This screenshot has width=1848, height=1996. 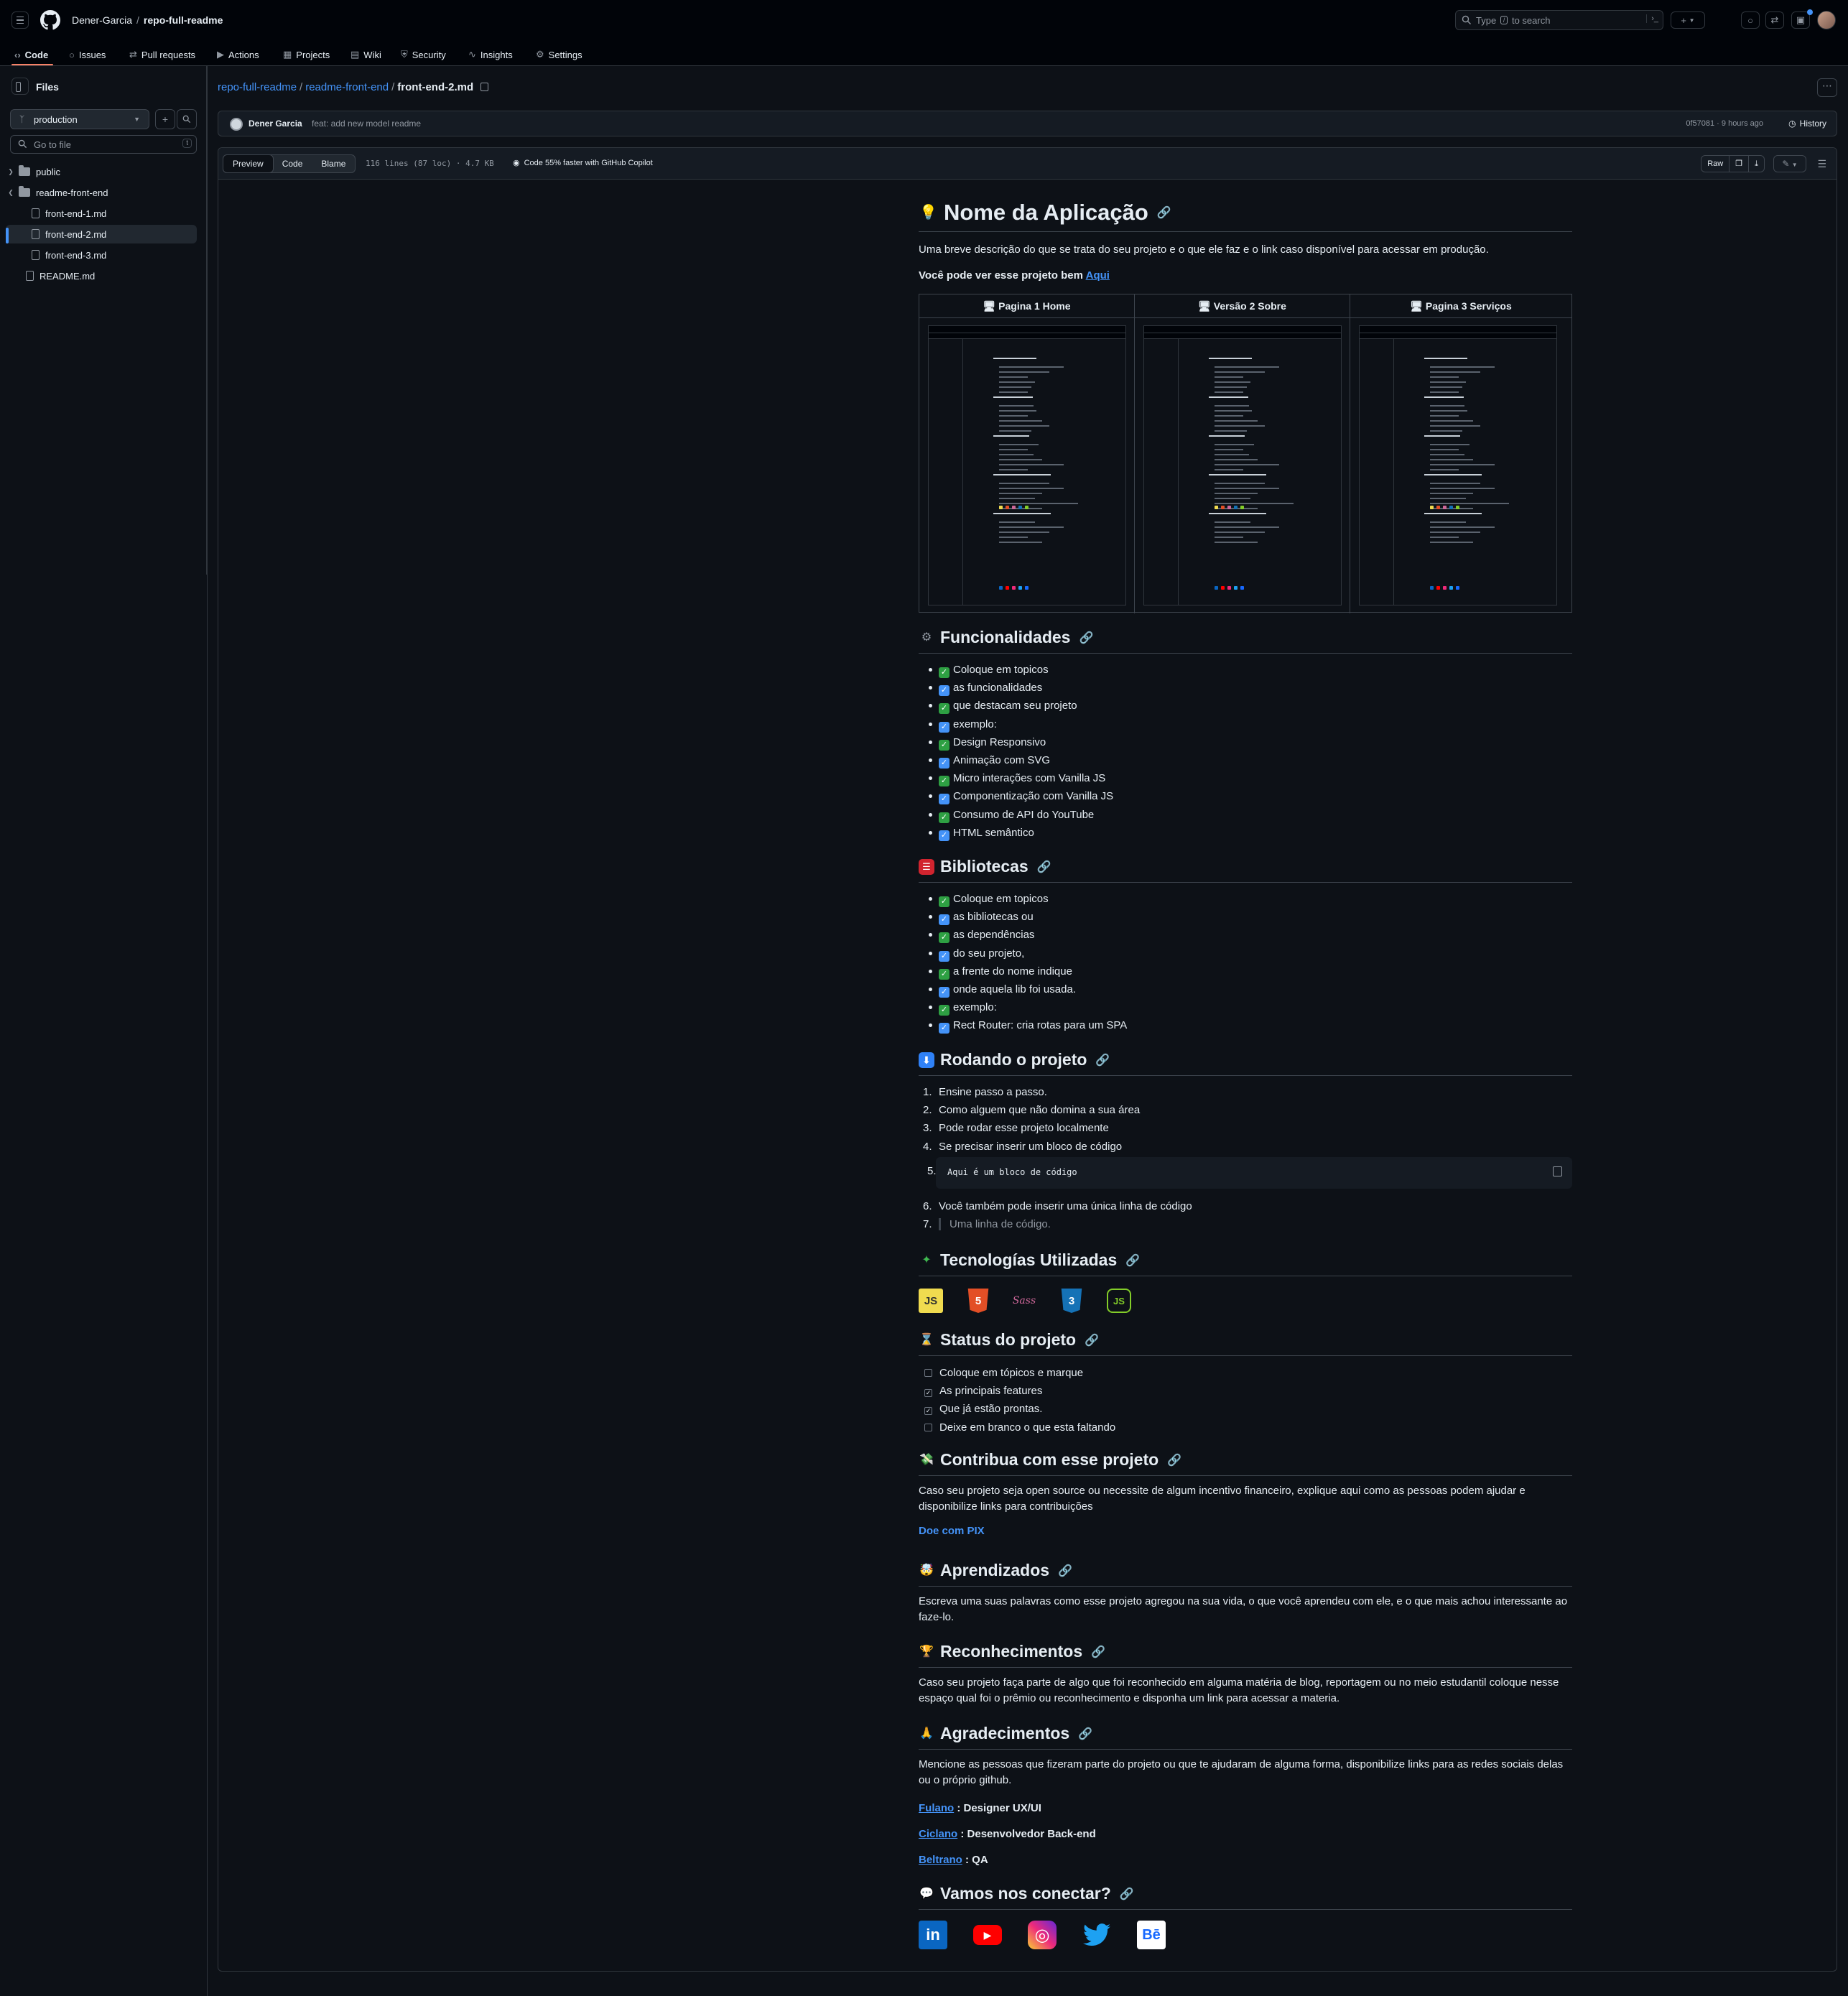 I want to click on copy-icon, so click(x=1557, y=1171).